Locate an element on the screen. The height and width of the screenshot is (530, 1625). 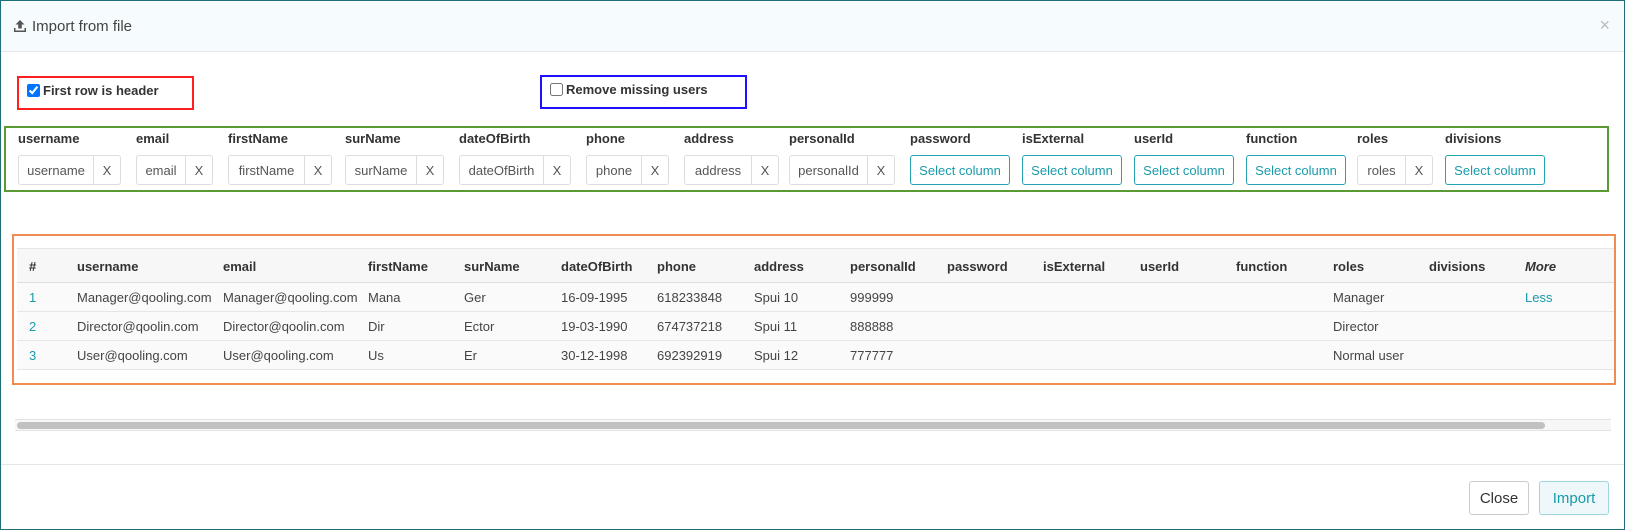
column-header: dateOfBirth is located at coordinates (597, 266).